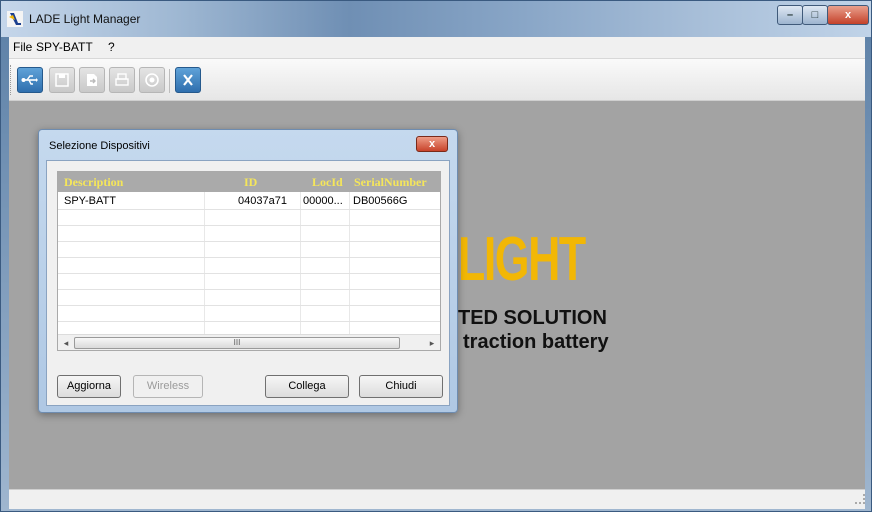  What do you see at coordinates (93, 182) in the screenshot?
I see `column-header-description: Description` at bounding box center [93, 182].